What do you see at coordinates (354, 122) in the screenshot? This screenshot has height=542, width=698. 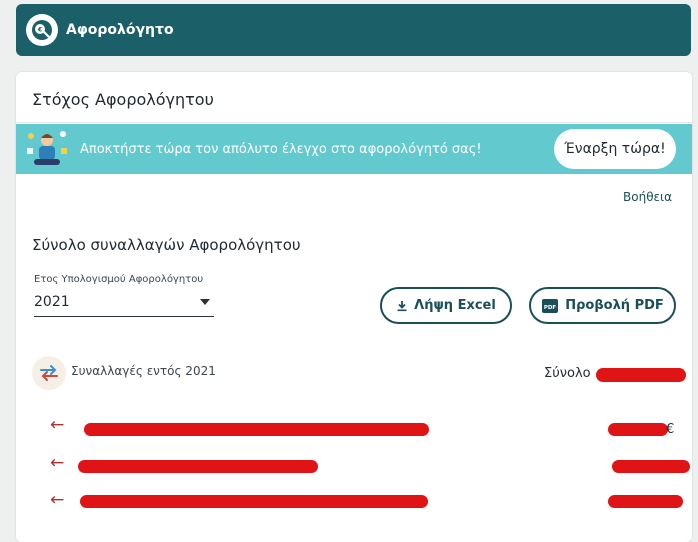 I see `divider` at bounding box center [354, 122].